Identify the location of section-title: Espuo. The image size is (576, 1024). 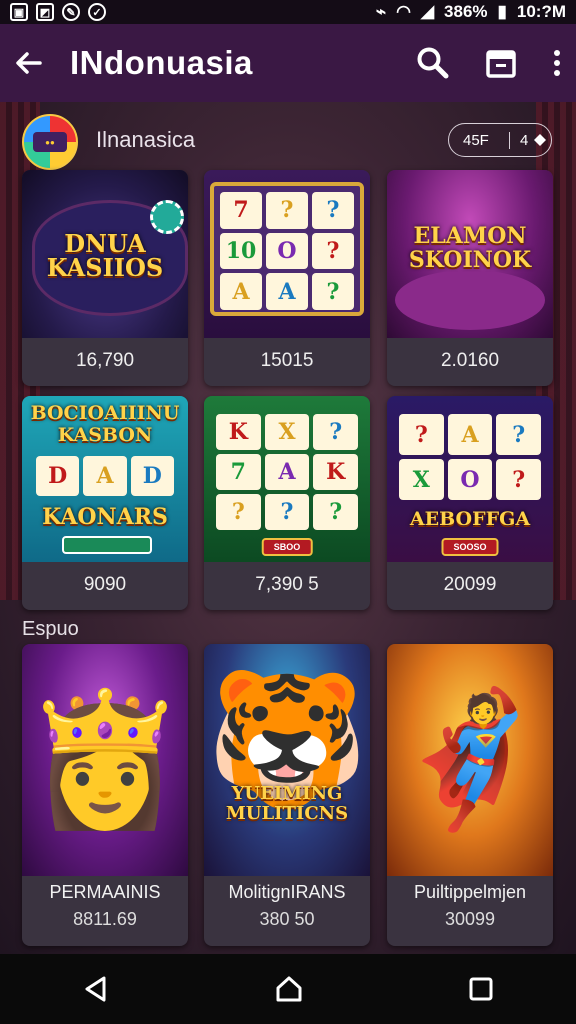
(50, 629).